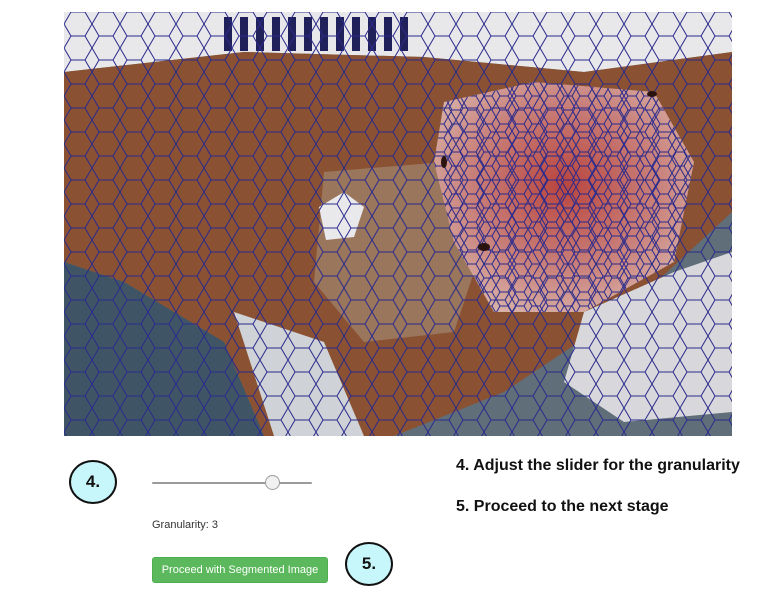 The image size is (783, 589). I want to click on proceed-button: Proceed with Segmented Image, so click(240, 570).